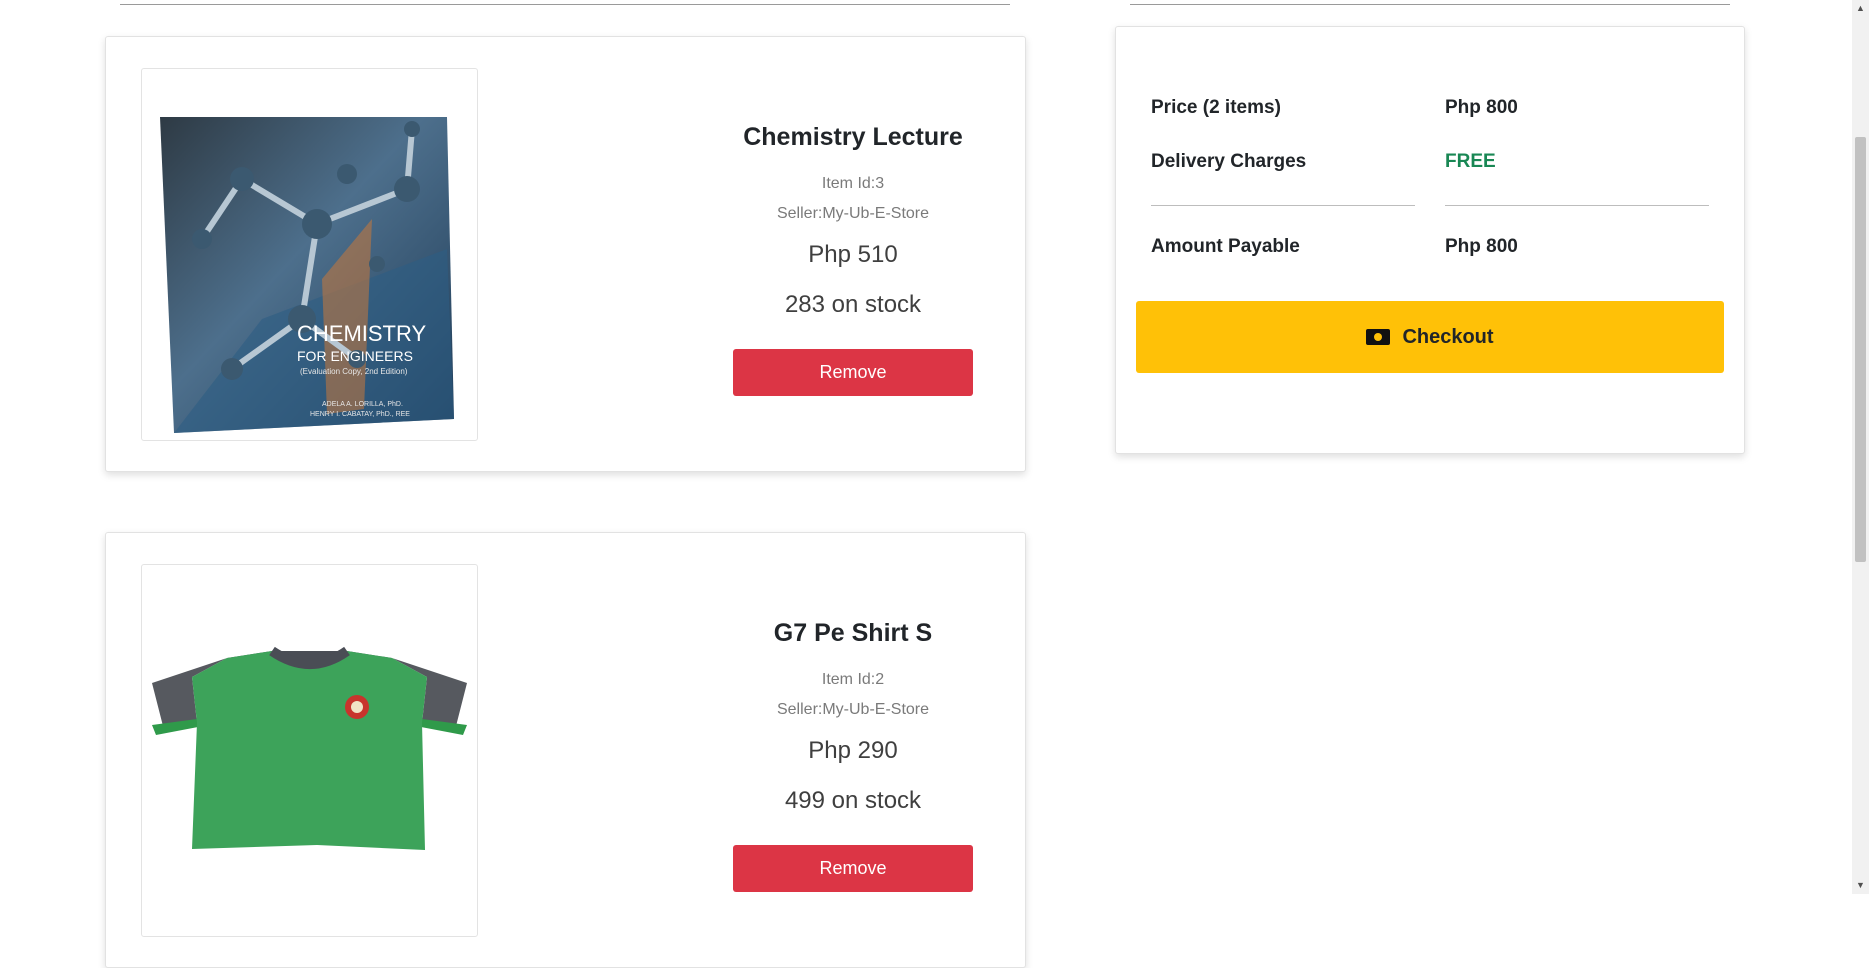 This screenshot has width=1869, height=968. What do you see at coordinates (1481, 107) in the screenshot?
I see `price-value: Php 800` at bounding box center [1481, 107].